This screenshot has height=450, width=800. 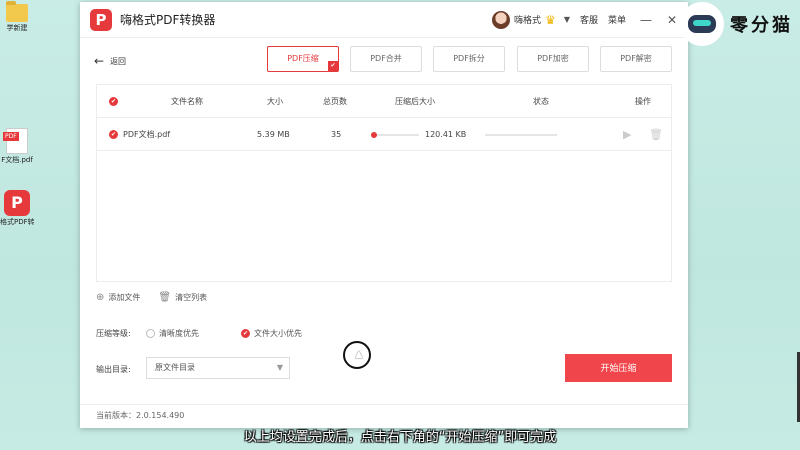 I want to click on cursor-highlight: ▲, so click(x=357, y=355).